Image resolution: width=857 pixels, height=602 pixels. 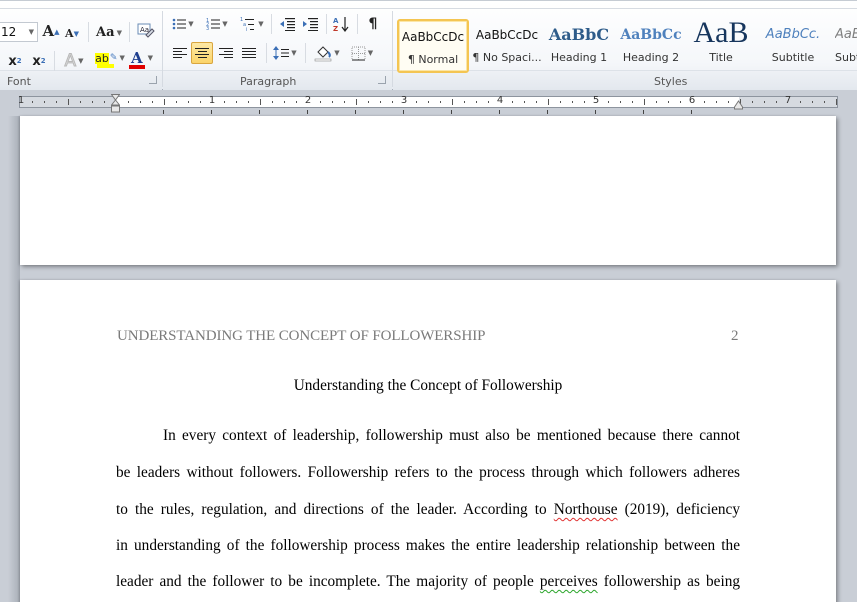 What do you see at coordinates (110, 60) in the screenshot?
I see `highlight-button: ab ✎ ▼` at bounding box center [110, 60].